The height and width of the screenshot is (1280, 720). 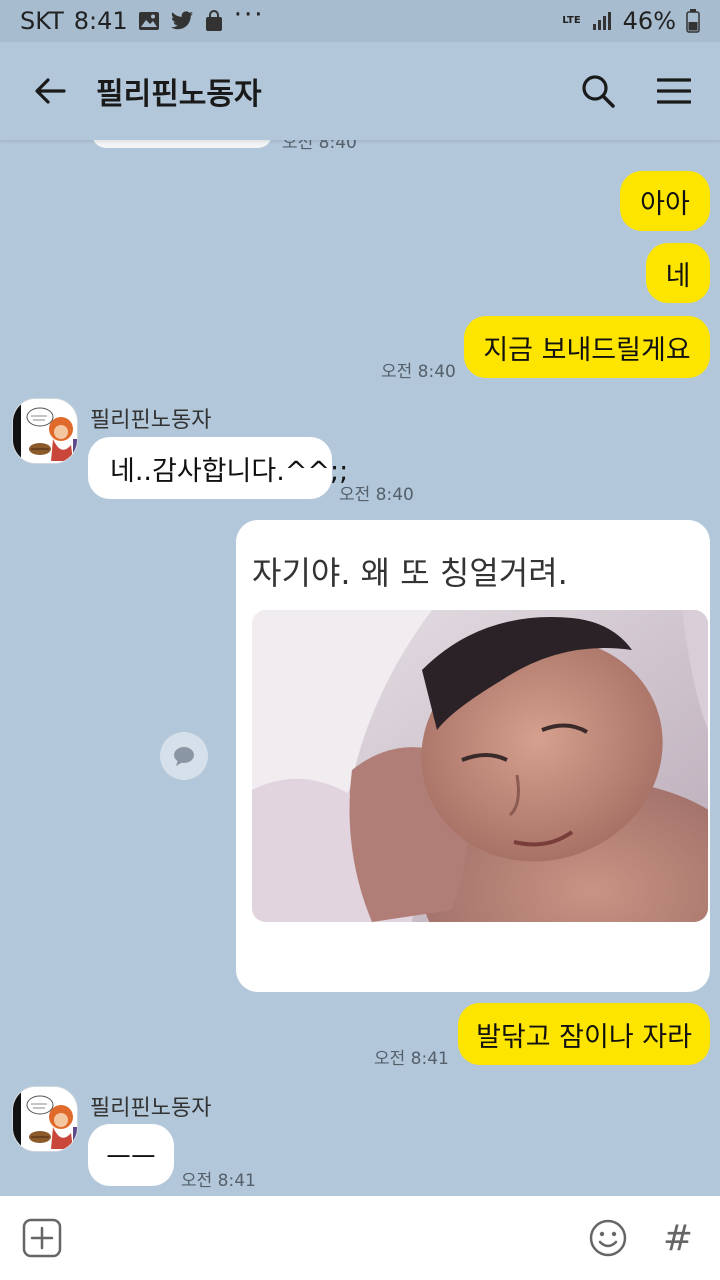 I want to click on menu-icon, so click(x=674, y=91).